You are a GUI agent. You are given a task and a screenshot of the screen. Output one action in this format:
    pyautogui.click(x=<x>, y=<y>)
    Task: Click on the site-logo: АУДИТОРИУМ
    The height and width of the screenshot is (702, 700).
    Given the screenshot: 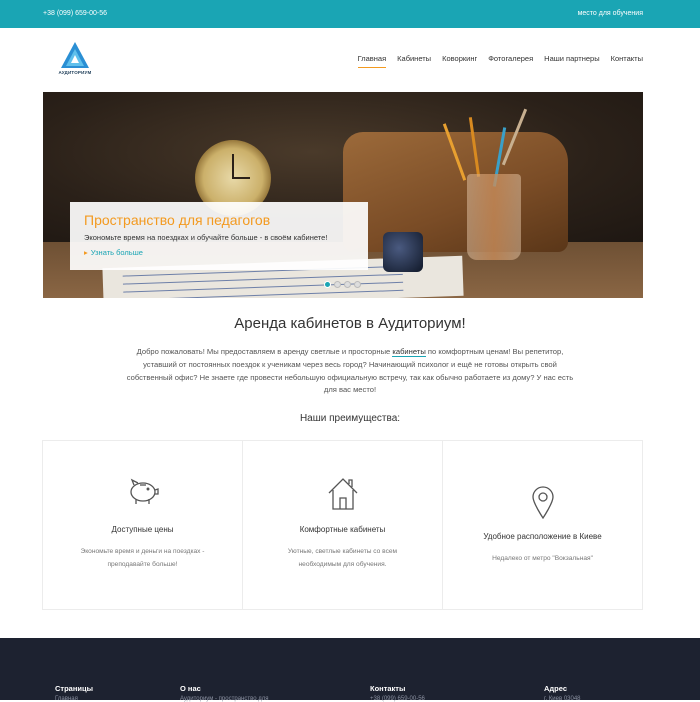 What is the action you would take?
    pyautogui.click(x=75, y=61)
    